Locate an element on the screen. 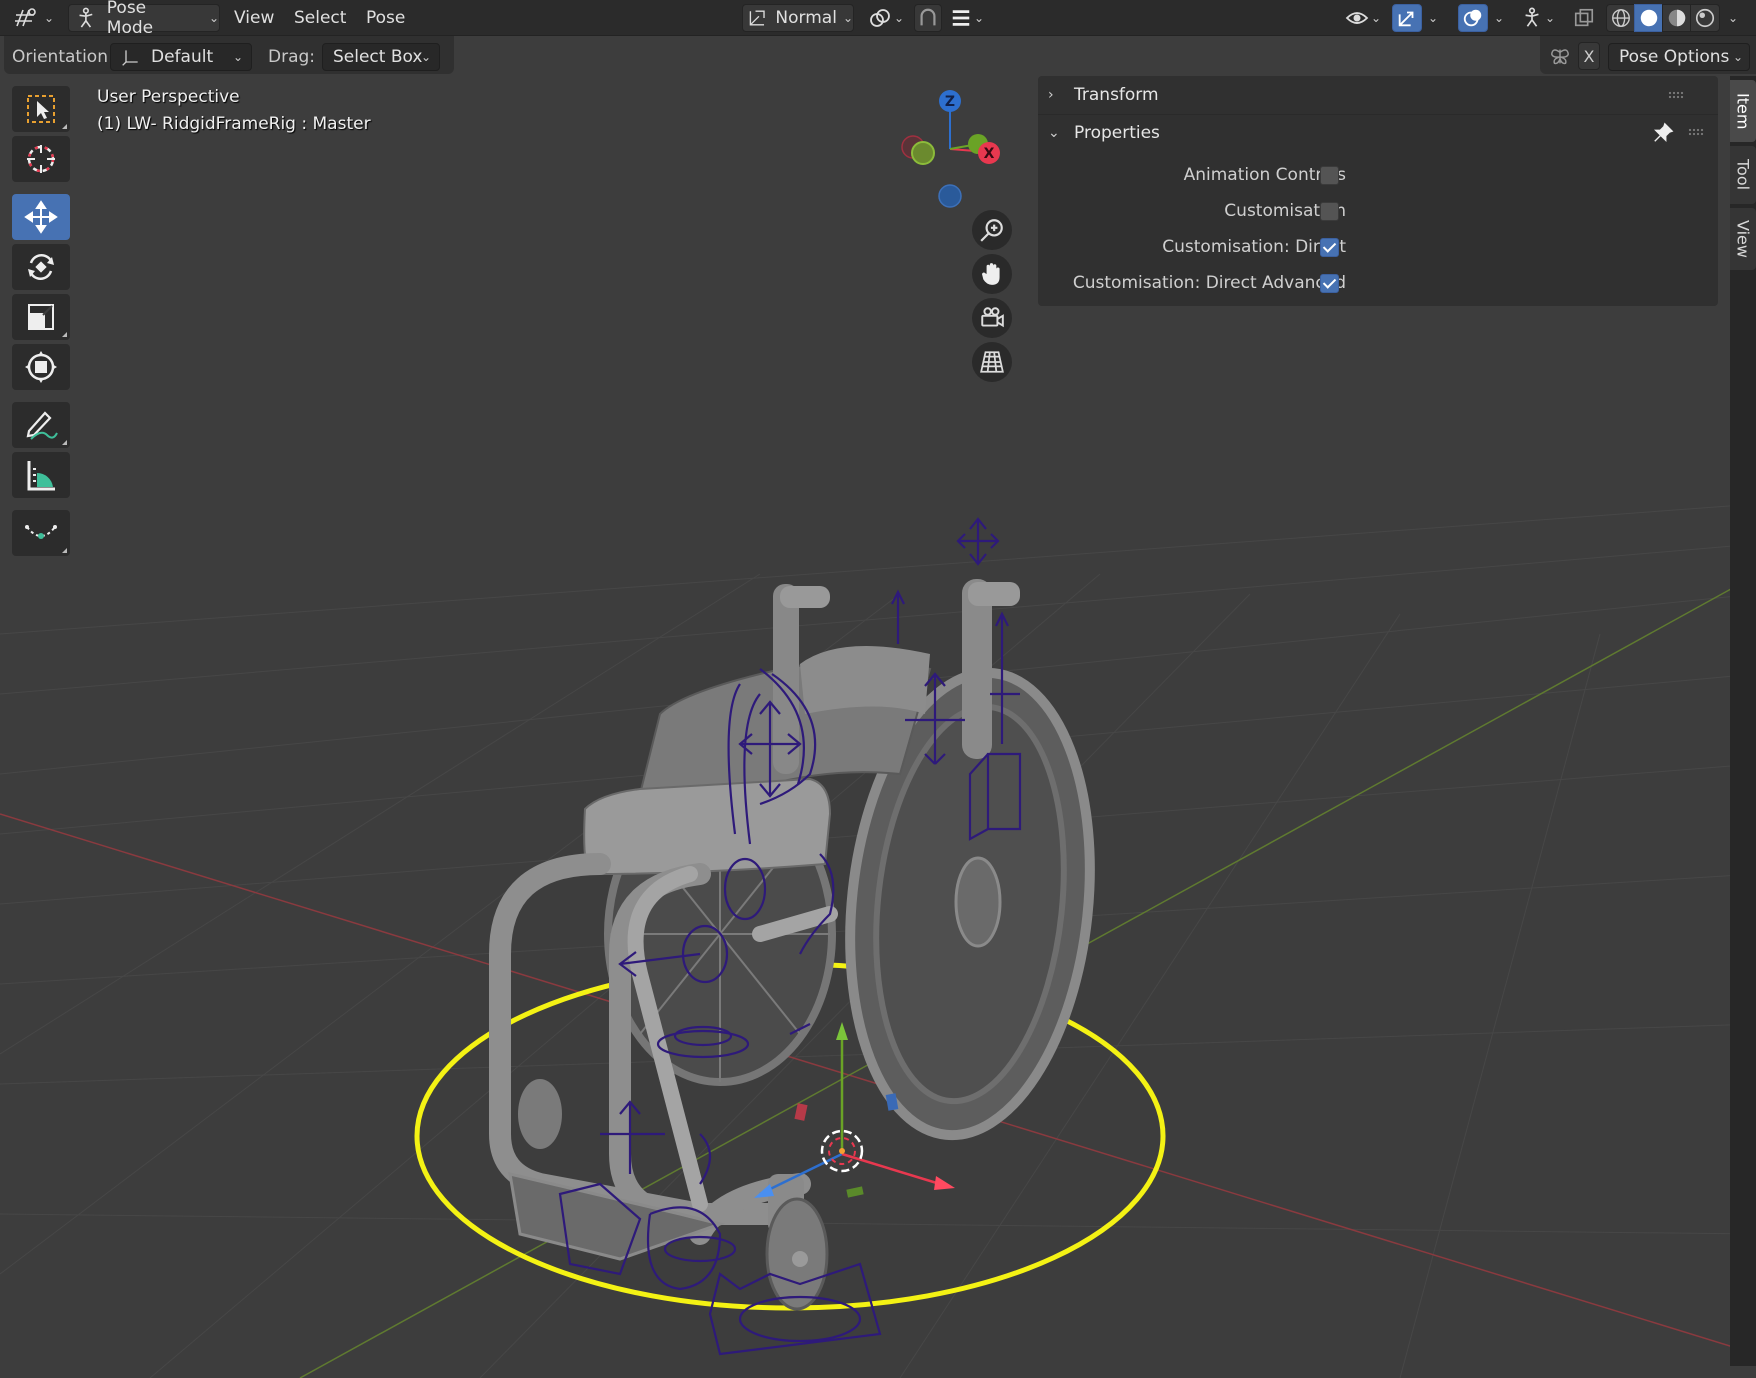  properties-panel-header: ⌄ Properties is located at coordinates (1104, 133).